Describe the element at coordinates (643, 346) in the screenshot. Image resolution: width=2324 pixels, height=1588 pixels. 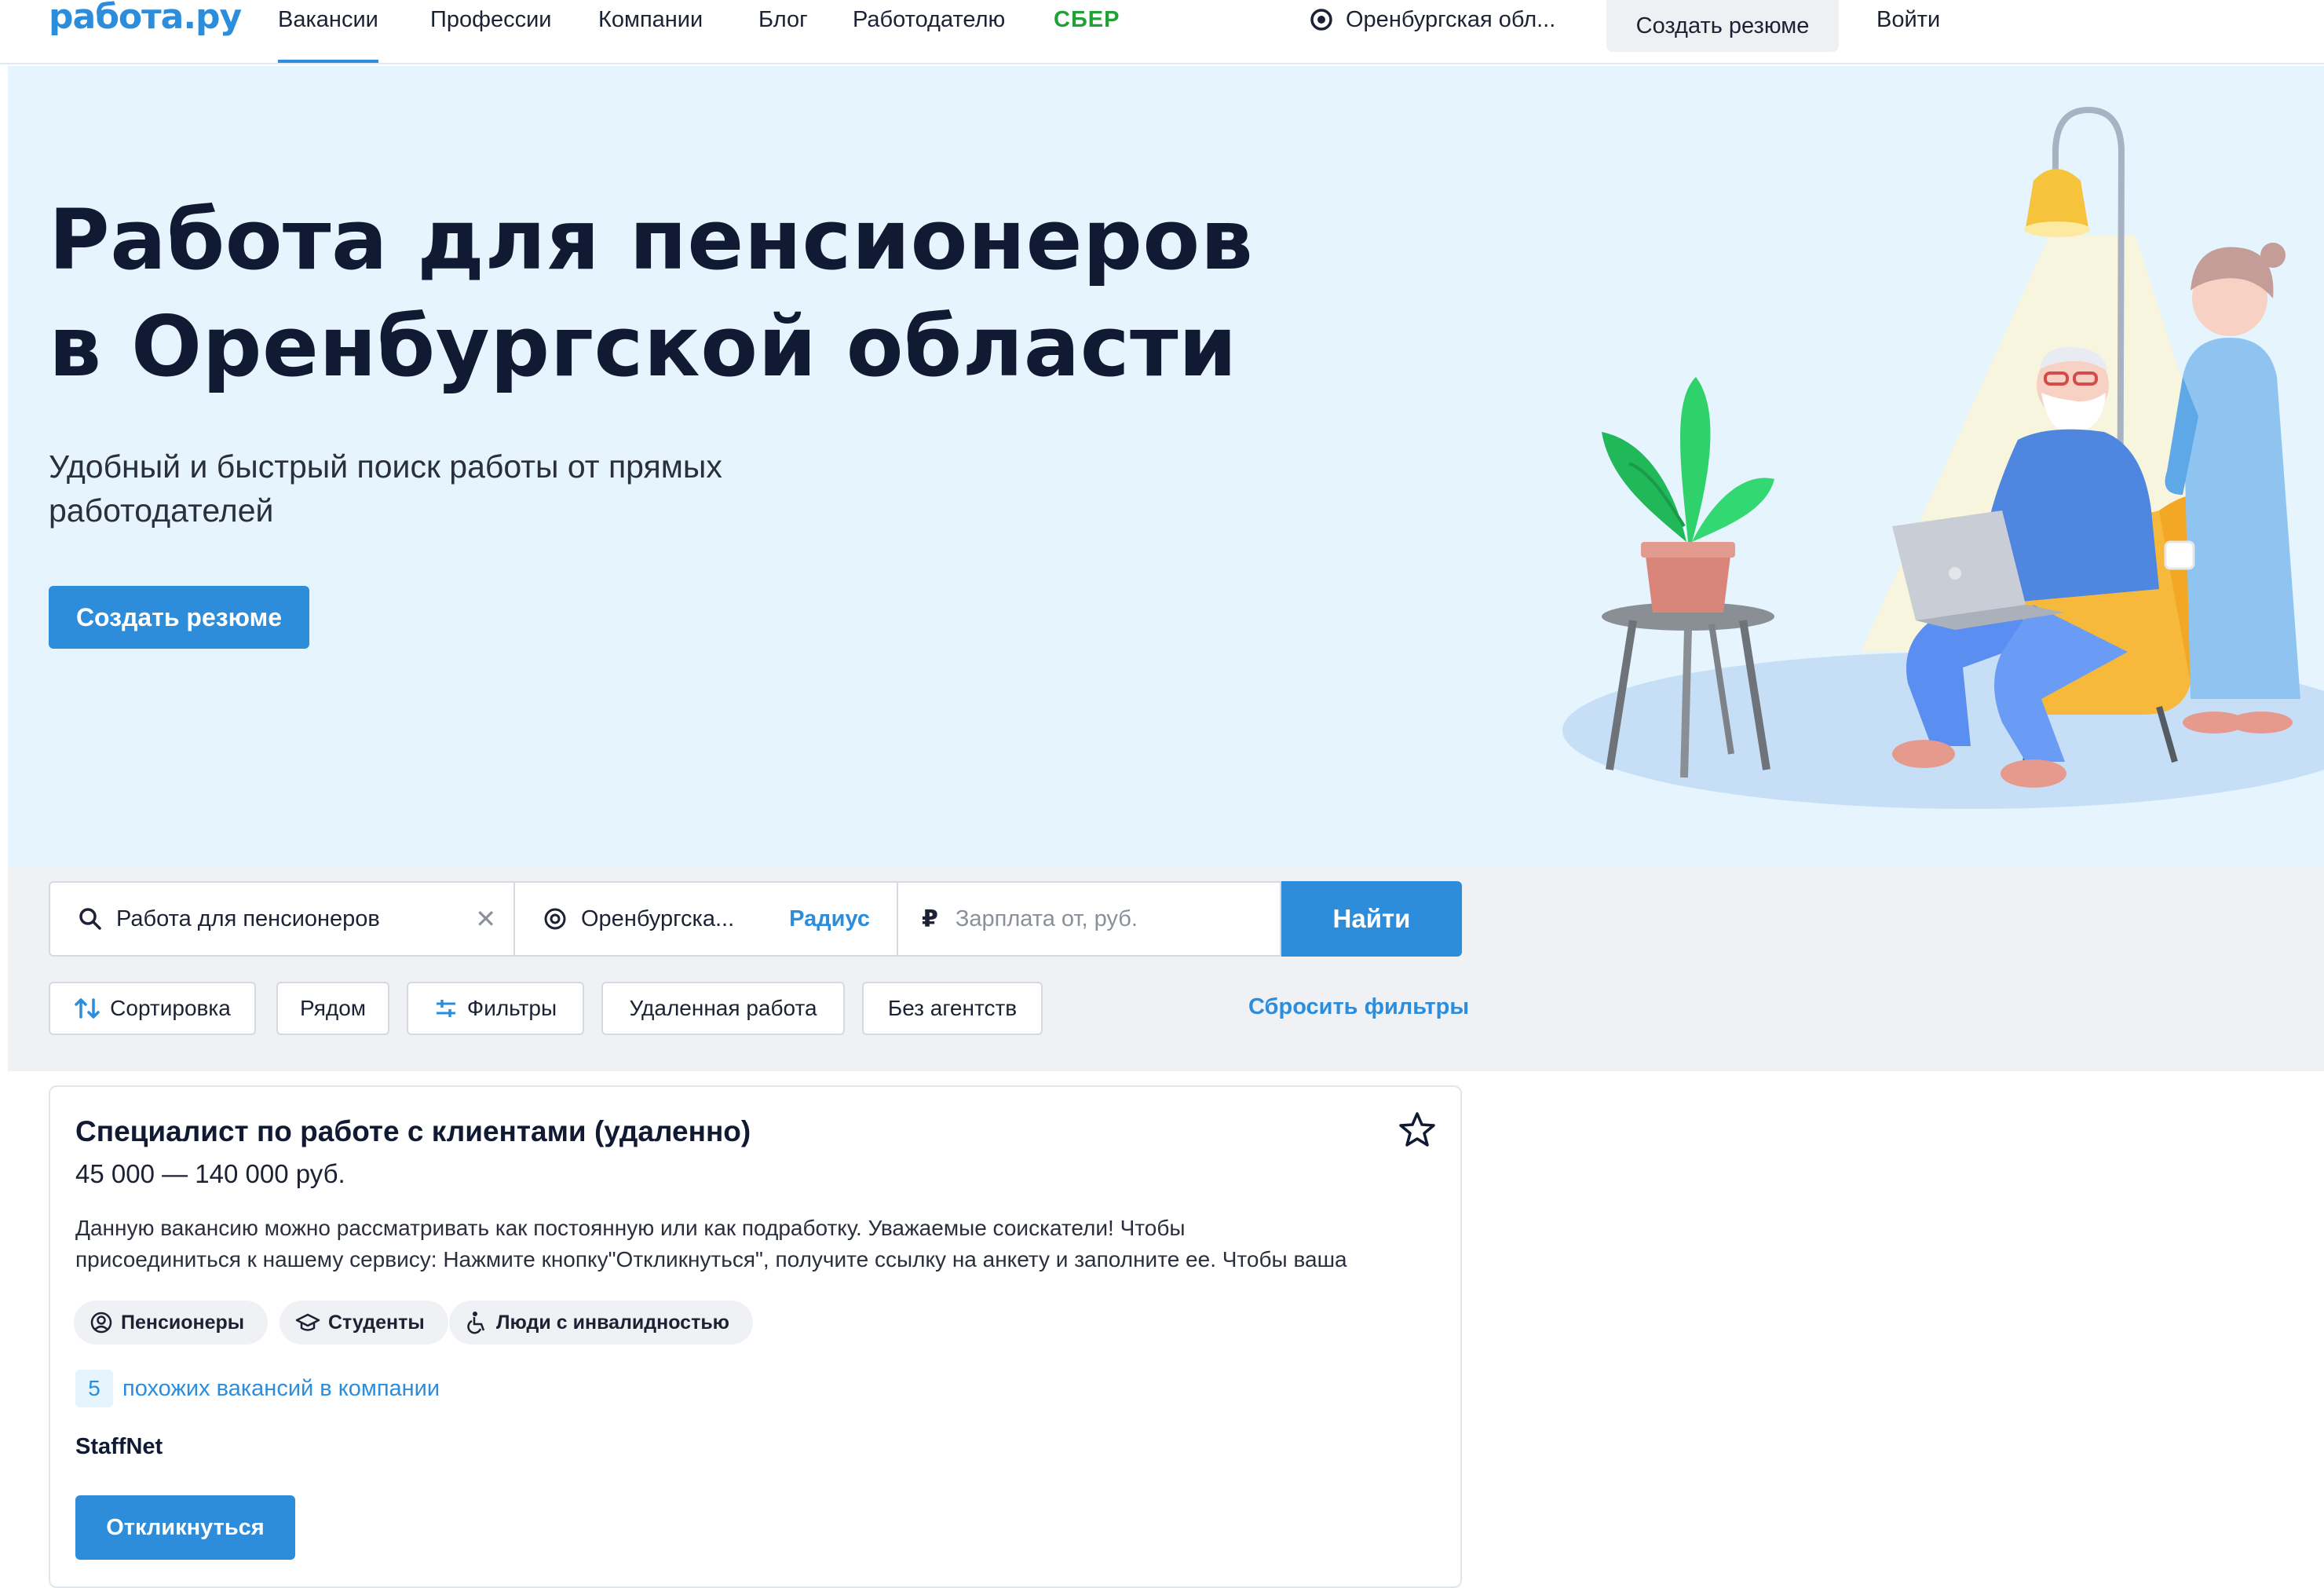
I see `page-title-line-2: в Оренбургской области` at that location.